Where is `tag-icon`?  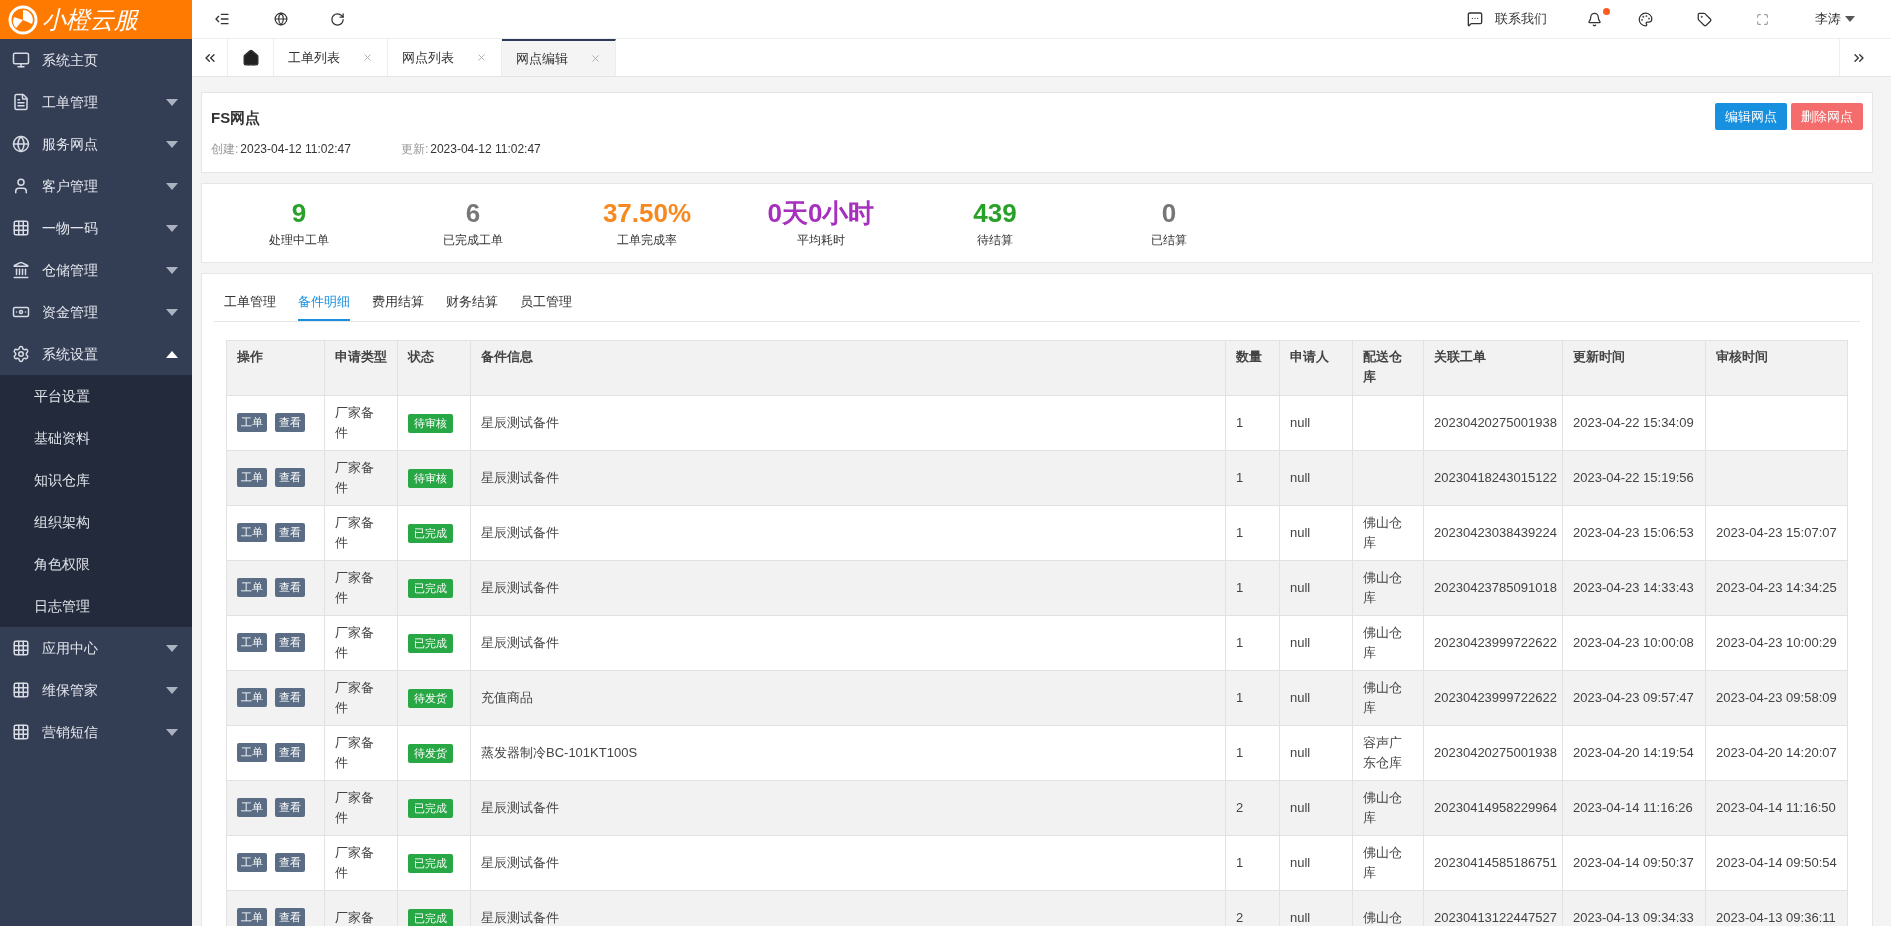
tag-icon is located at coordinates (1704, 19).